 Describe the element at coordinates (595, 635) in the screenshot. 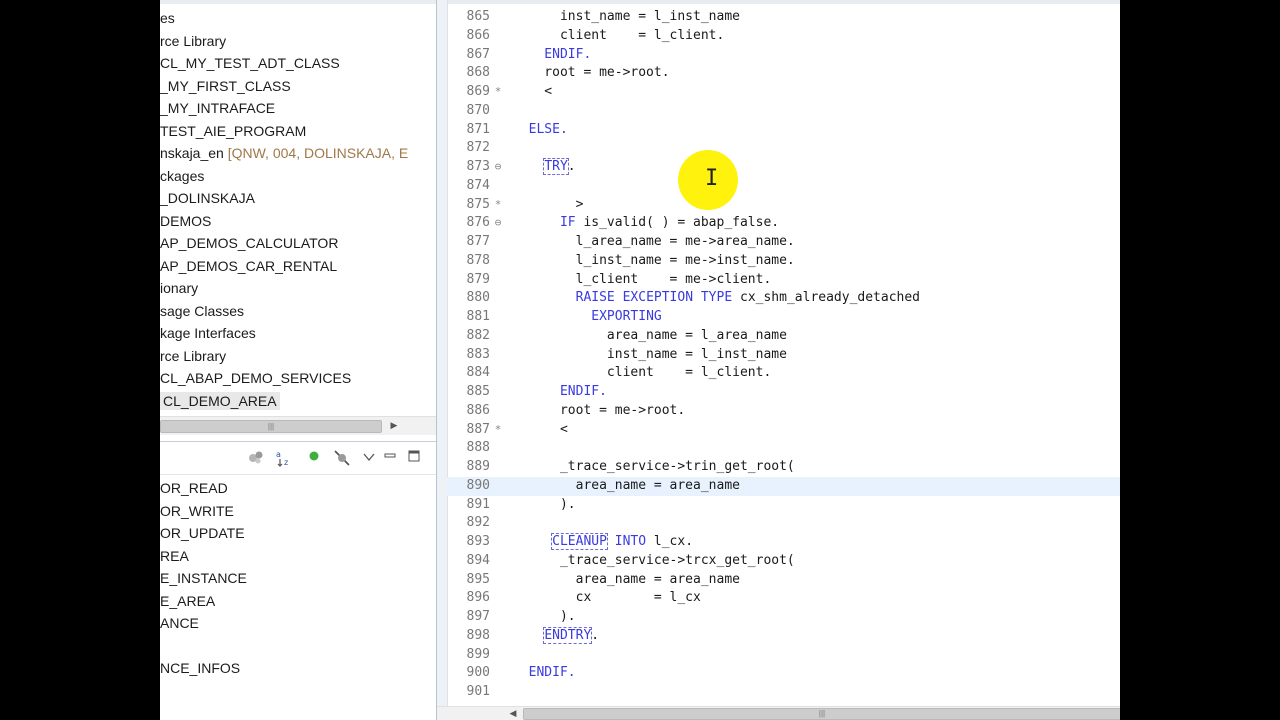

I see `code-token: .` at that location.